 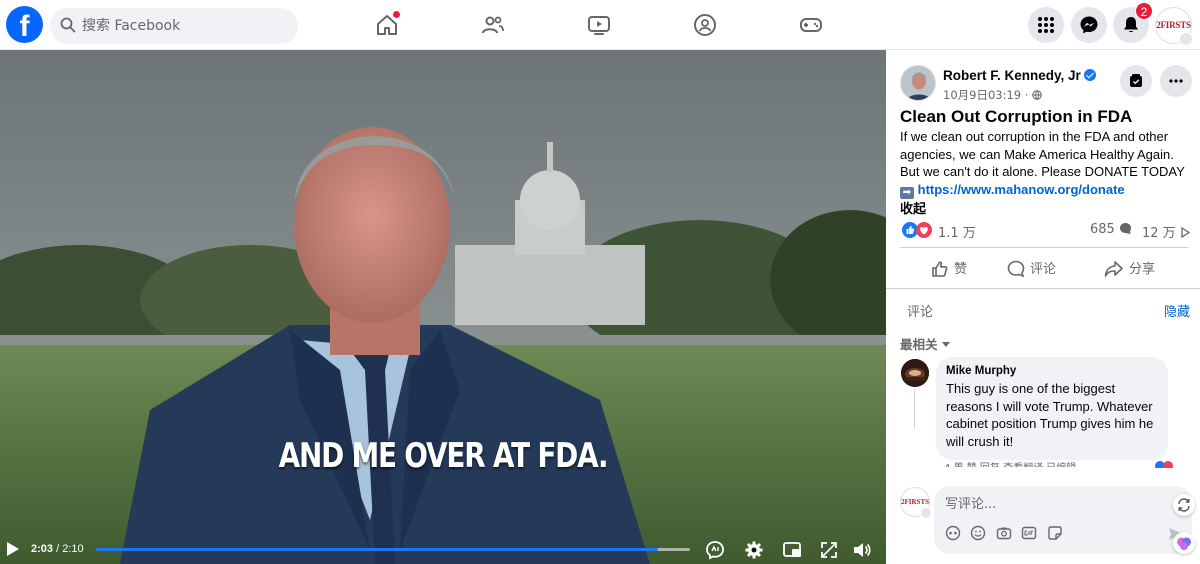 I want to click on post-author: Robert F. Kennedy, Jr, so click(x=1019, y=75).